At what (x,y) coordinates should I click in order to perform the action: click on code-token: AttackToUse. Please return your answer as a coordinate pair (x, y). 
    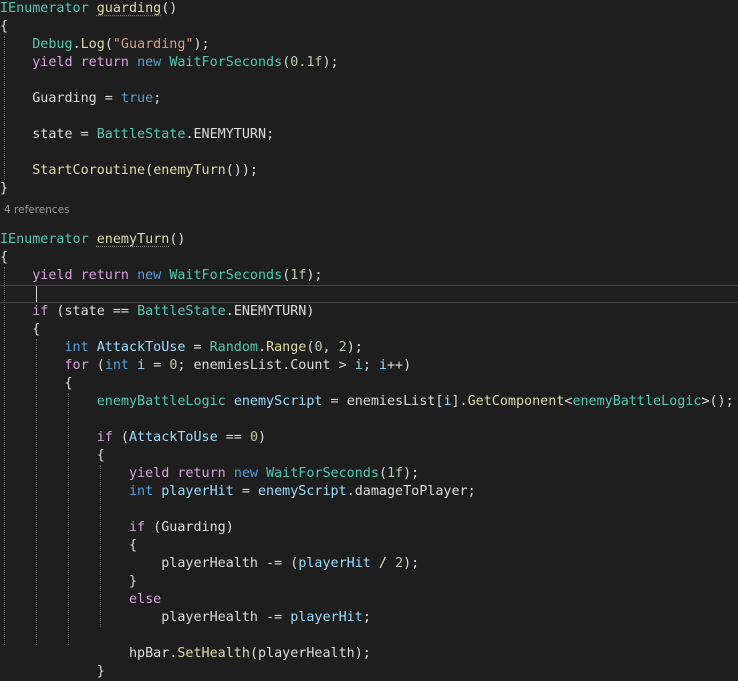
    Looking at the image, I should click on (173, 437).